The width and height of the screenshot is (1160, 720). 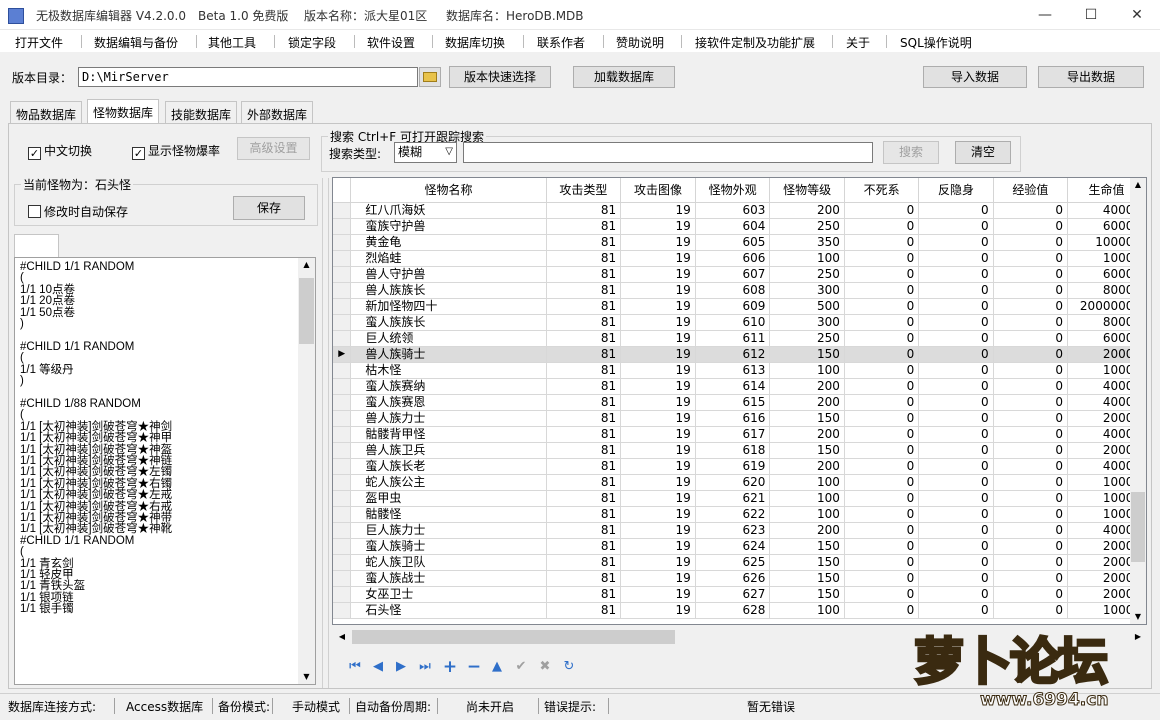 I want to click on search-input, so click(x=668, y=152).